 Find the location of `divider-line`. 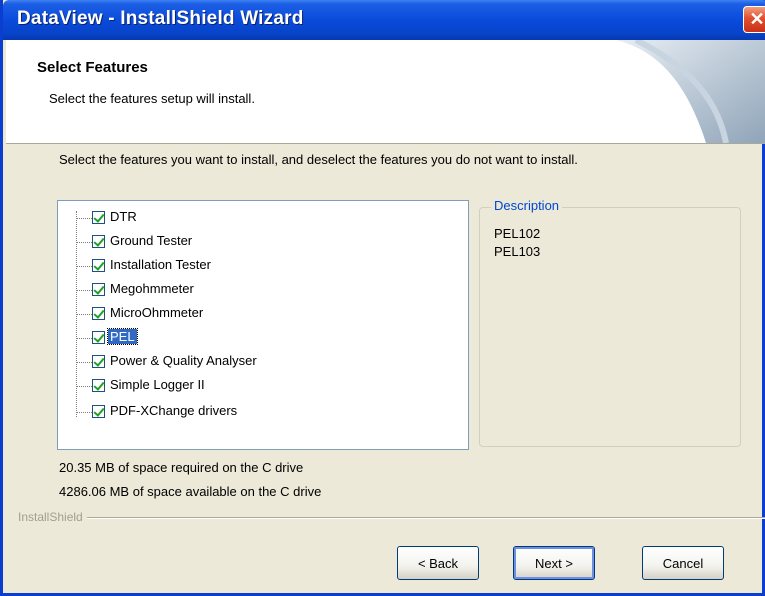

divider-line is located at coordinates (425, 518).